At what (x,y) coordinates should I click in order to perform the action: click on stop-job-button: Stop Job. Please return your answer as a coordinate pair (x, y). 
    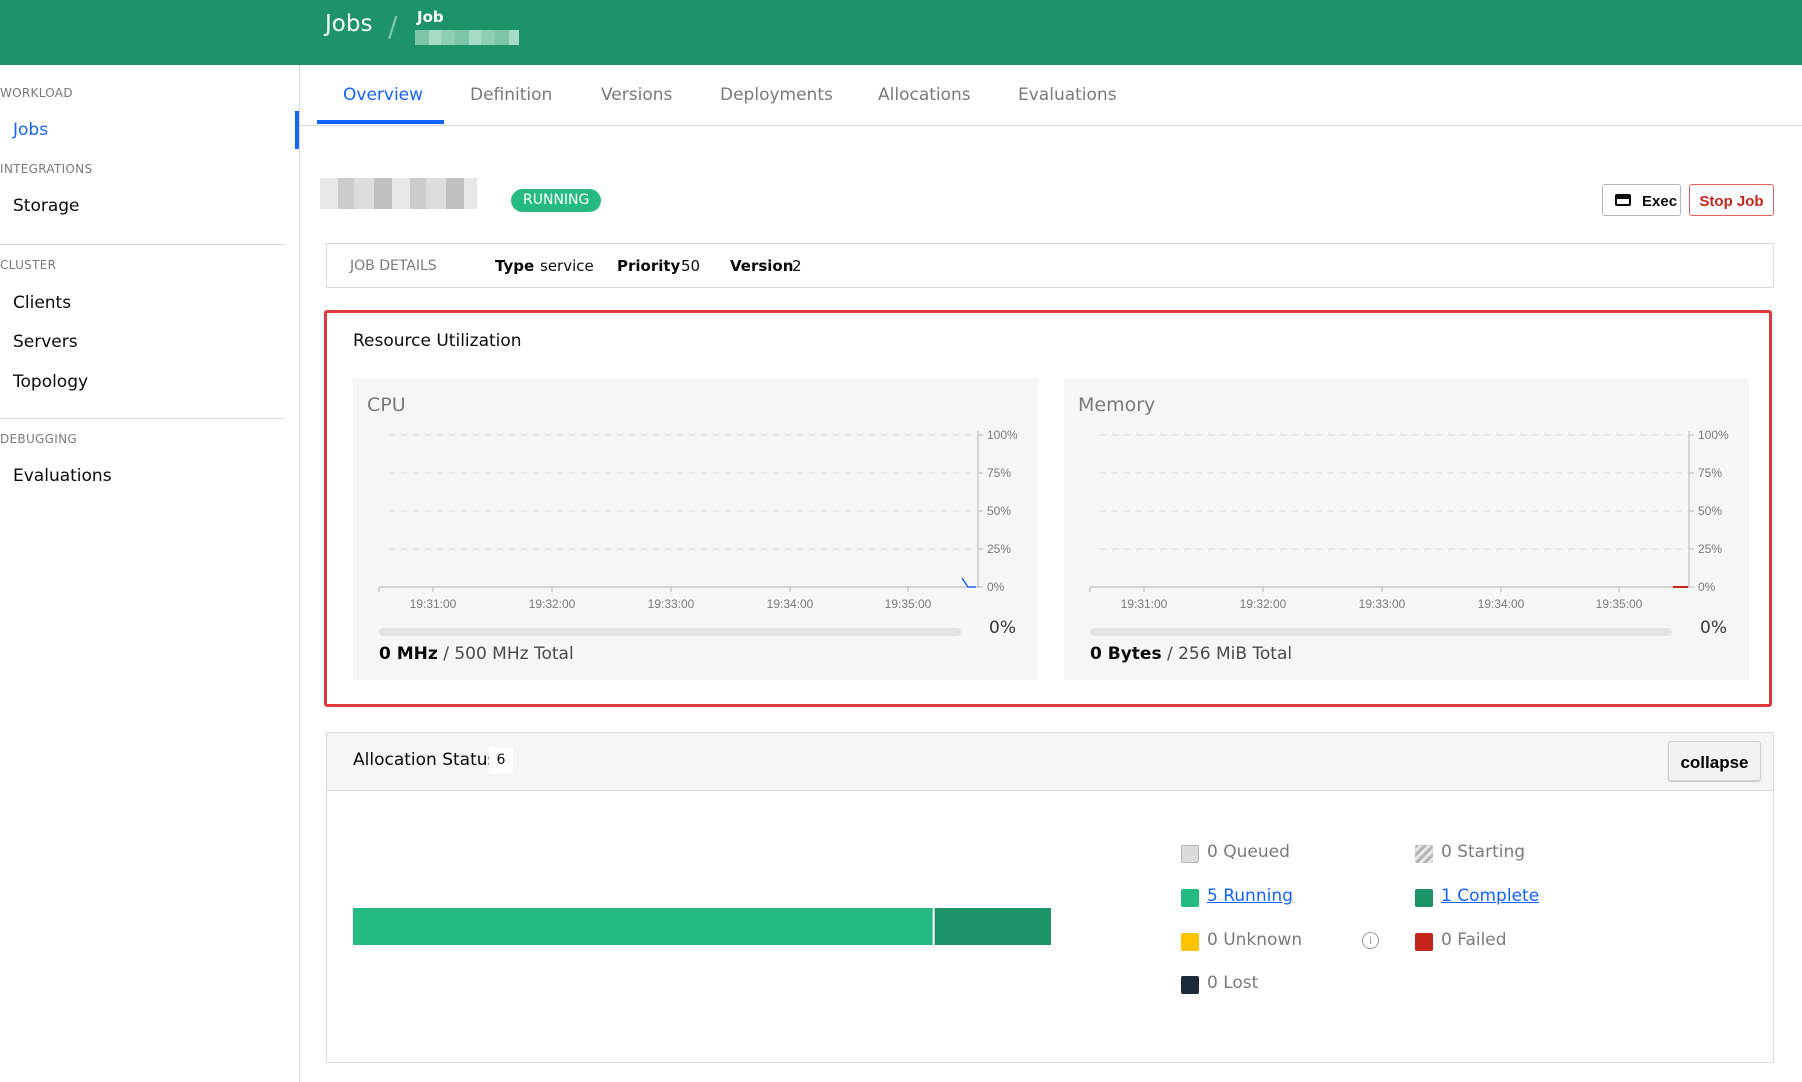
    Looking at the image, I should click on (1731, 200).